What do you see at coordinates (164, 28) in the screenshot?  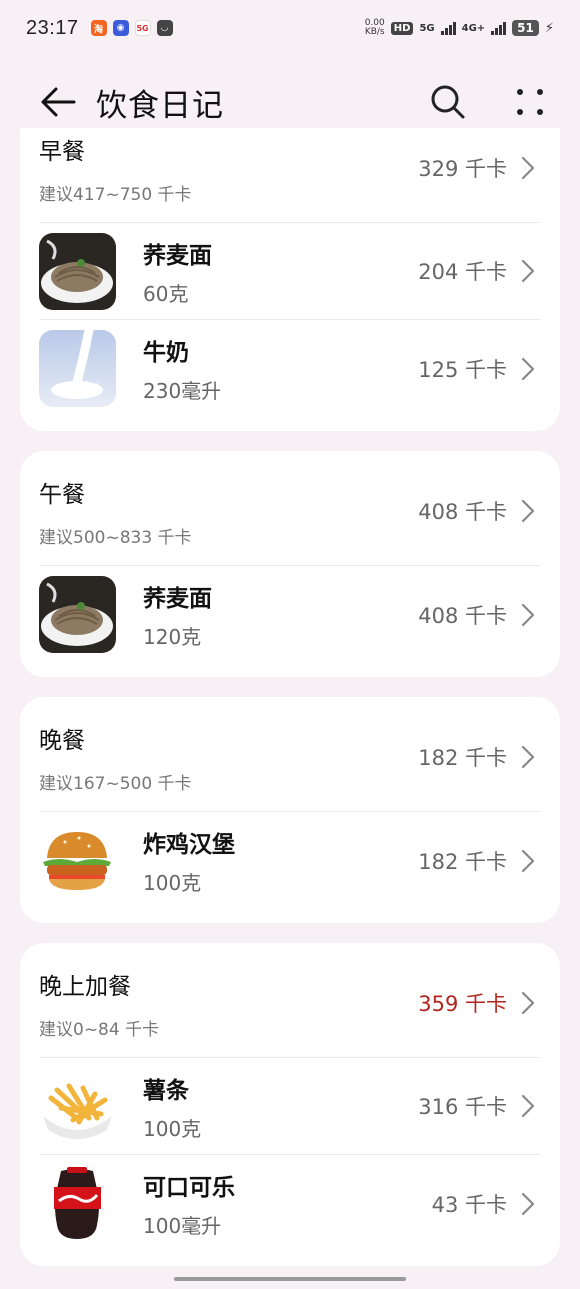 I see `message-app-icon: ◡` at bounding box center [164, 28].